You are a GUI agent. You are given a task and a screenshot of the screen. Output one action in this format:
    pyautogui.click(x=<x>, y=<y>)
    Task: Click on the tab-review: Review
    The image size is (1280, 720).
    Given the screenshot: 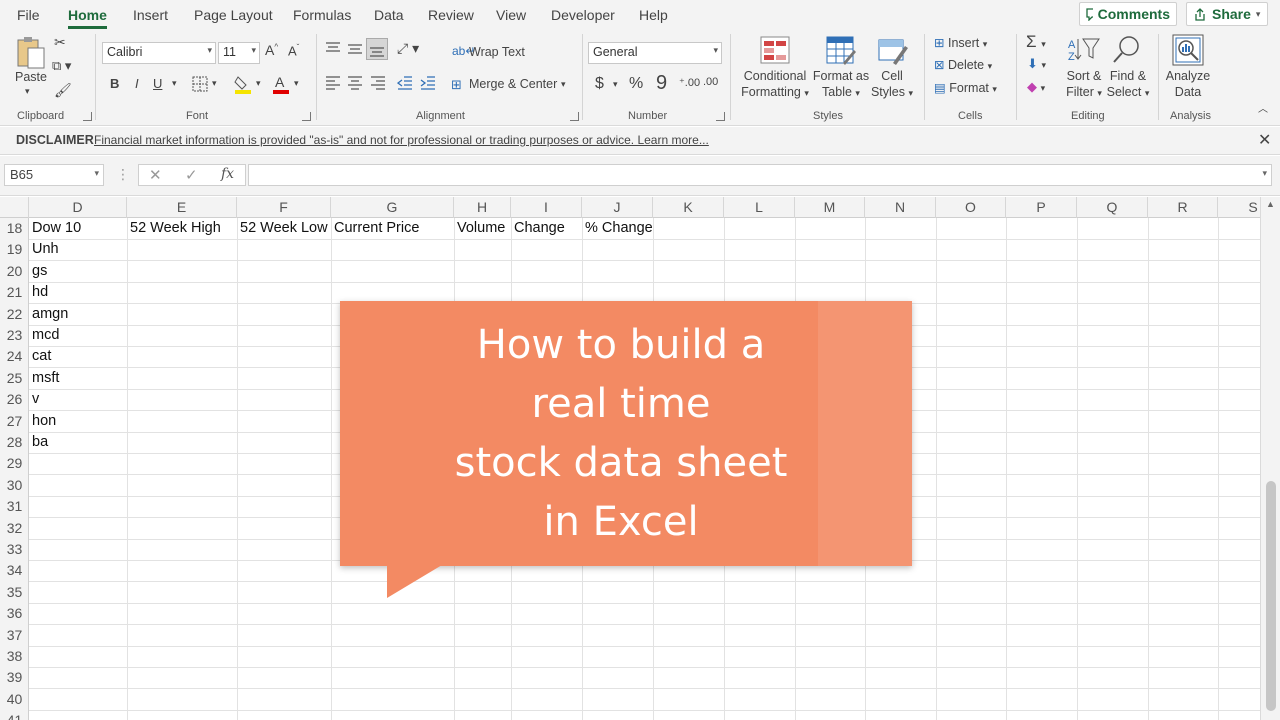 What is the action you would take?
    pyautogui.click(x=451, y=15)
    